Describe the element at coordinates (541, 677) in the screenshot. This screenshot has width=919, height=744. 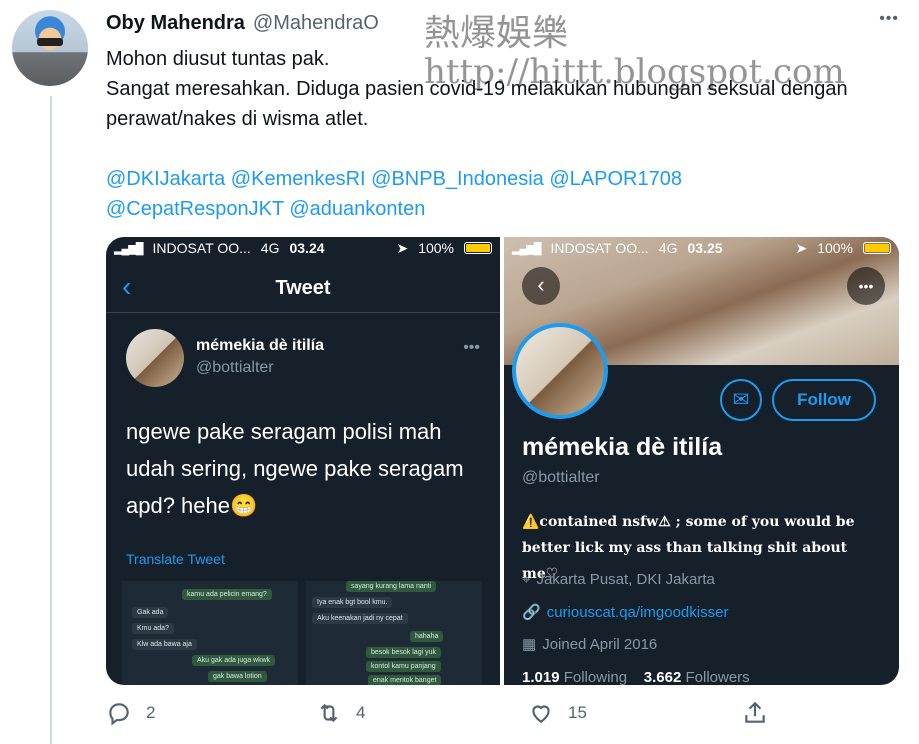
I see `following-count: 1.019` at that location.